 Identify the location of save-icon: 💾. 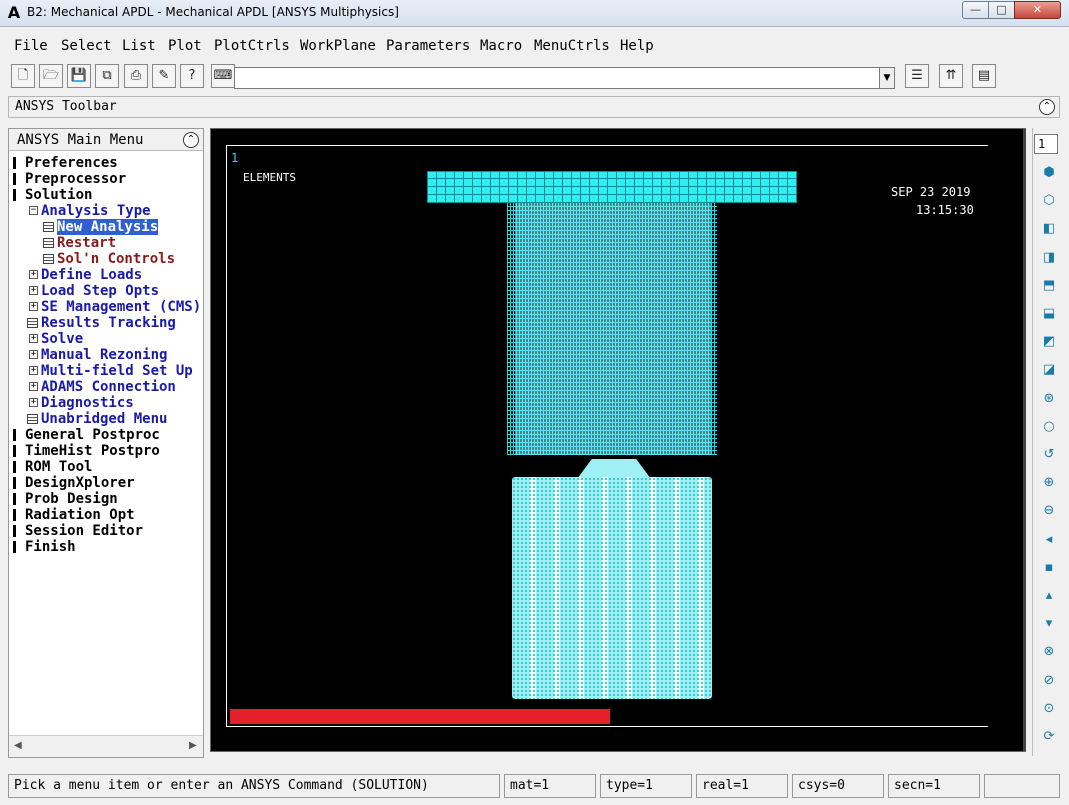
(79, 76).